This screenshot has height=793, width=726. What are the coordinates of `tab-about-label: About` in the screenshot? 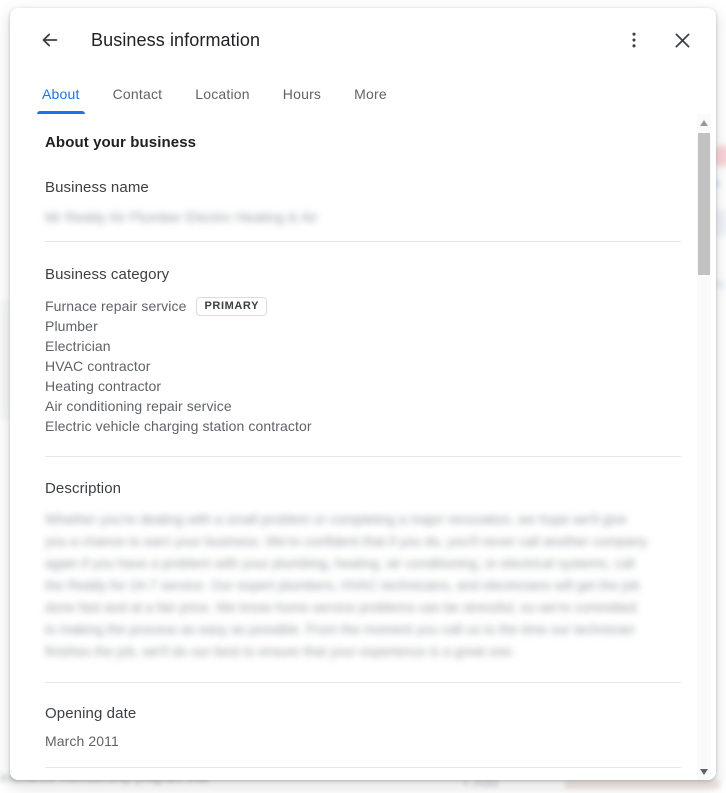 It's located at (61, 94).